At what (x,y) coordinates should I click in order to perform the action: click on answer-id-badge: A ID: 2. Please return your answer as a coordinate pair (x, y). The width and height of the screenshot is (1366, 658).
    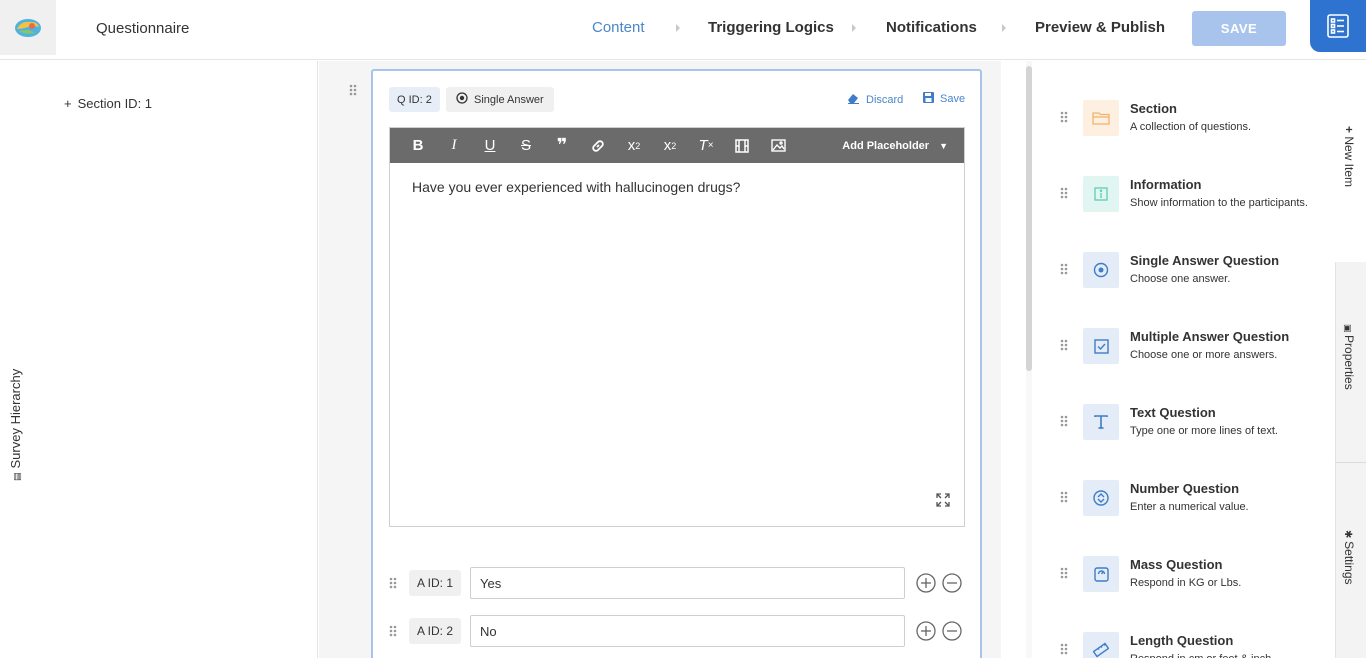
    Looking at the image, I should click on (435, 631).